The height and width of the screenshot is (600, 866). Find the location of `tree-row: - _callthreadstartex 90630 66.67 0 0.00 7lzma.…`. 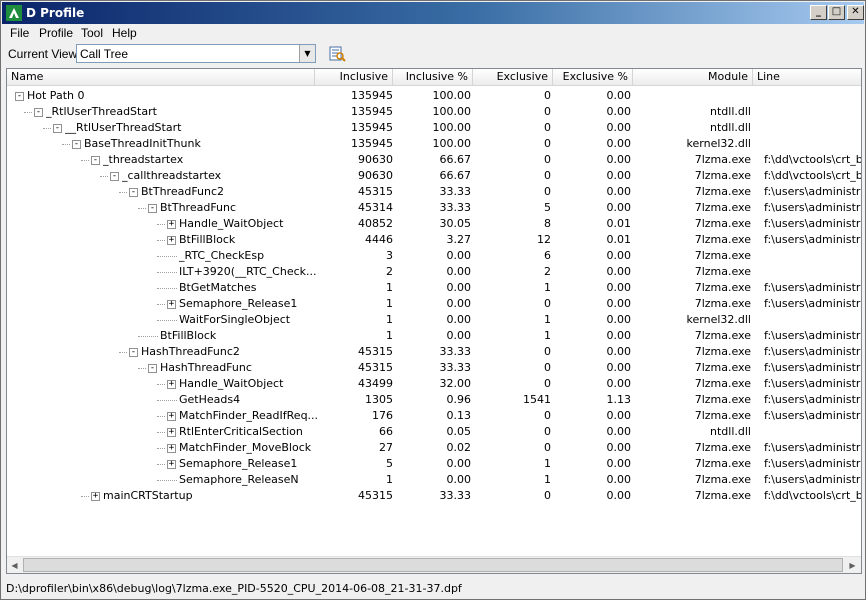

tree-row: - _callthreadstartex 90630 66.67 0 0.00 7lzma.… is located at coordinates (434, 176).